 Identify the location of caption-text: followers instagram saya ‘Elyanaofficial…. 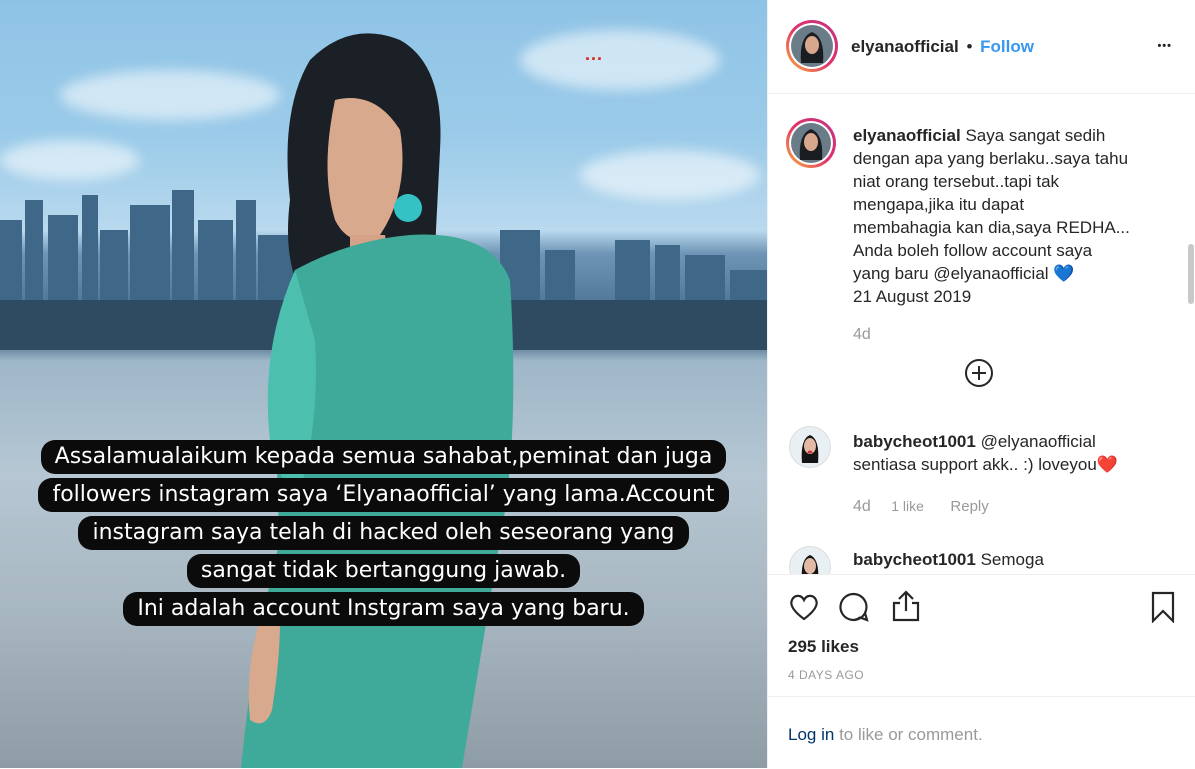
(383, 495).